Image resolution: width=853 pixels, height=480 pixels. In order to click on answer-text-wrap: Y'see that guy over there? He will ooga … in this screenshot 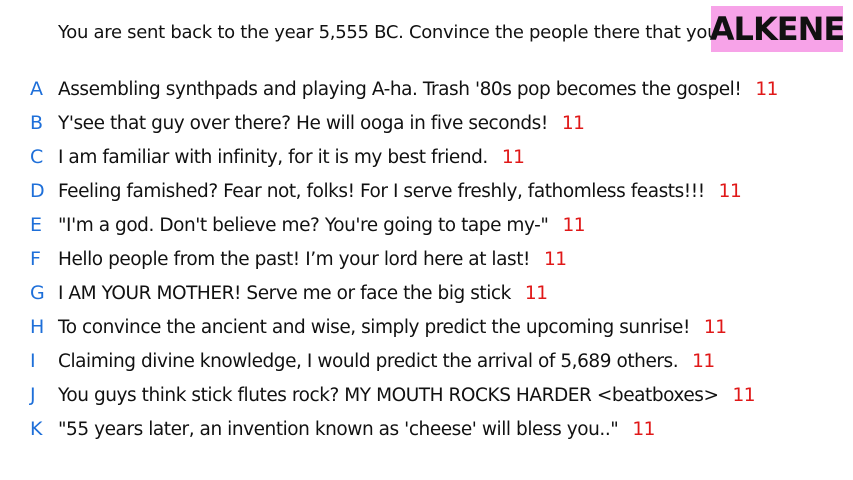, I will do `click(321, 123)`.